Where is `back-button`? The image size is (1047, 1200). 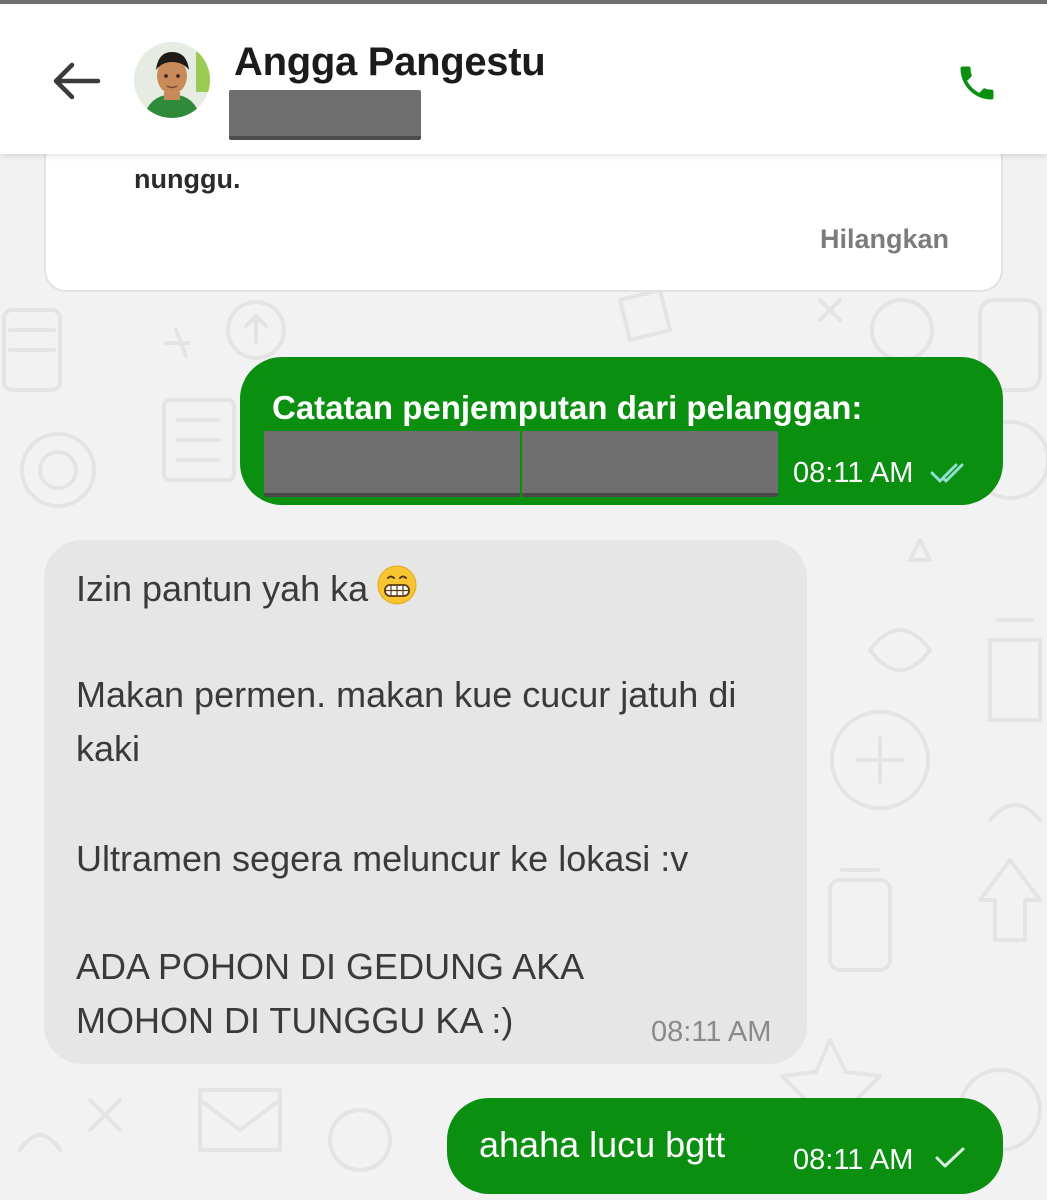 back-button is located at coordinates (76, 81).